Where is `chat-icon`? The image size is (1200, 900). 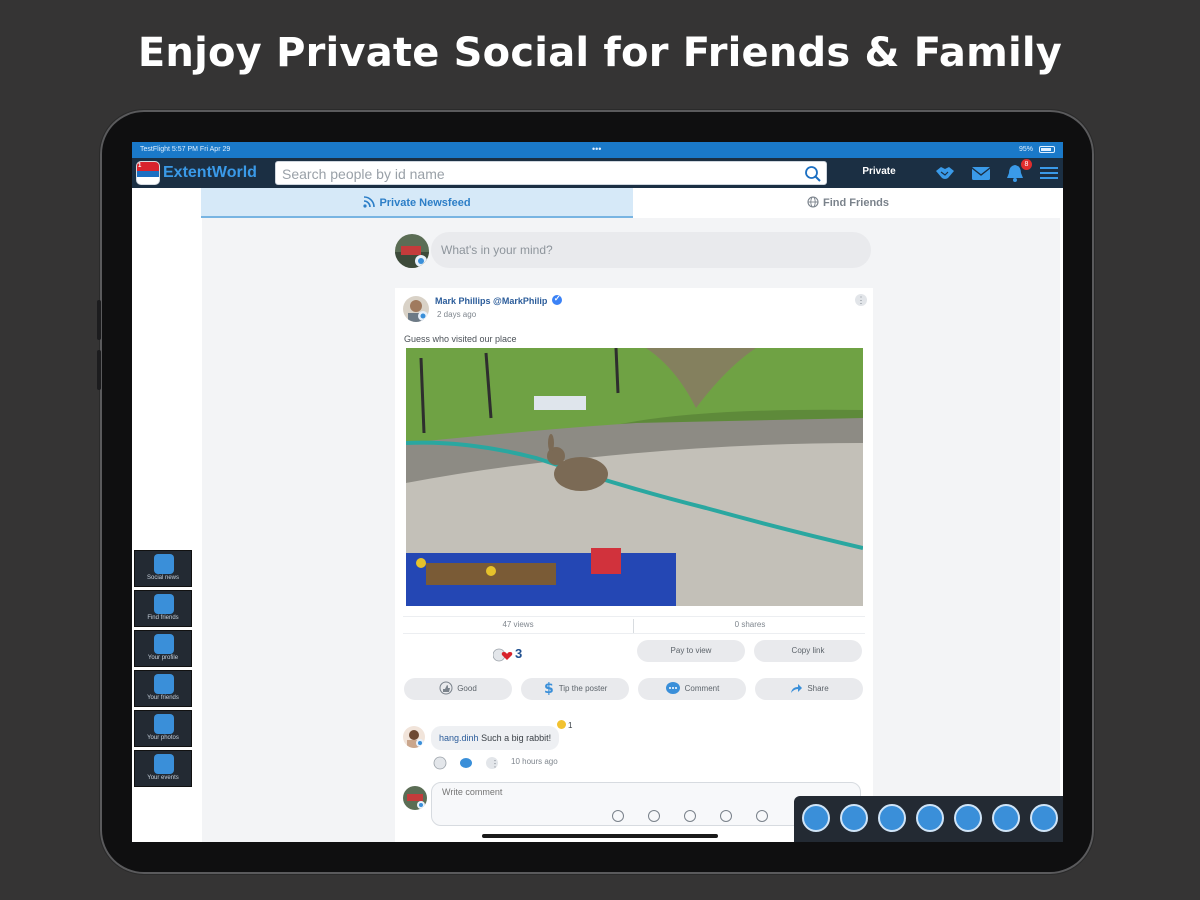
chat-icon is located at coordinates (930, 818).